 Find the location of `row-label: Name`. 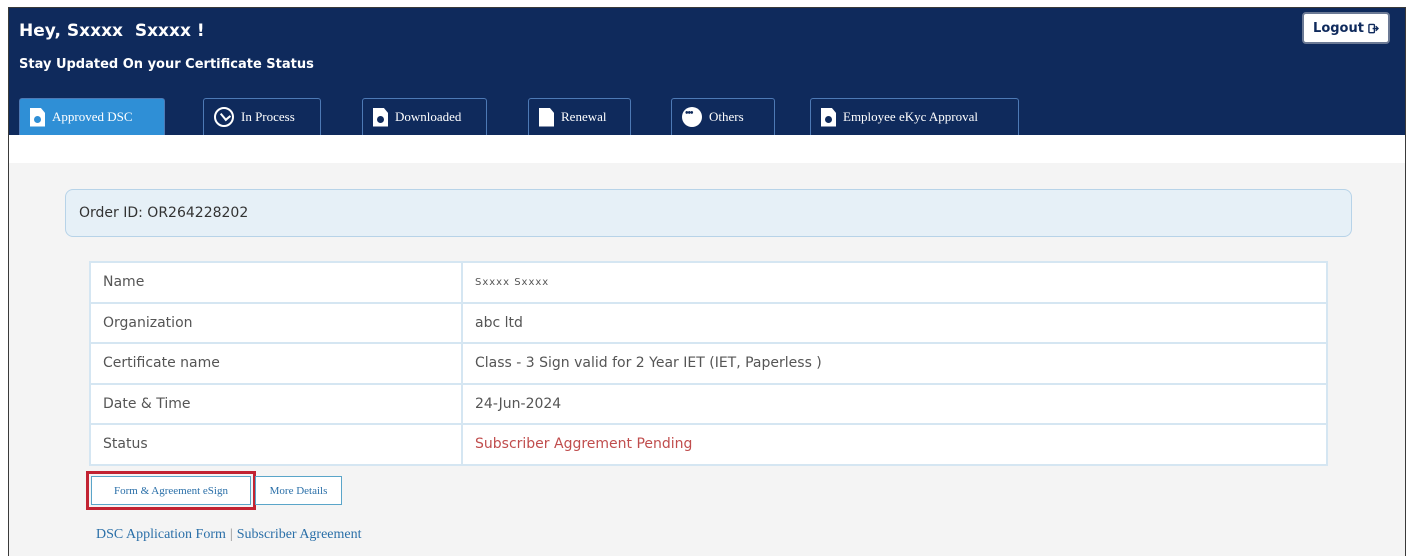

row-label: Name is located at coordinates (276, 282).